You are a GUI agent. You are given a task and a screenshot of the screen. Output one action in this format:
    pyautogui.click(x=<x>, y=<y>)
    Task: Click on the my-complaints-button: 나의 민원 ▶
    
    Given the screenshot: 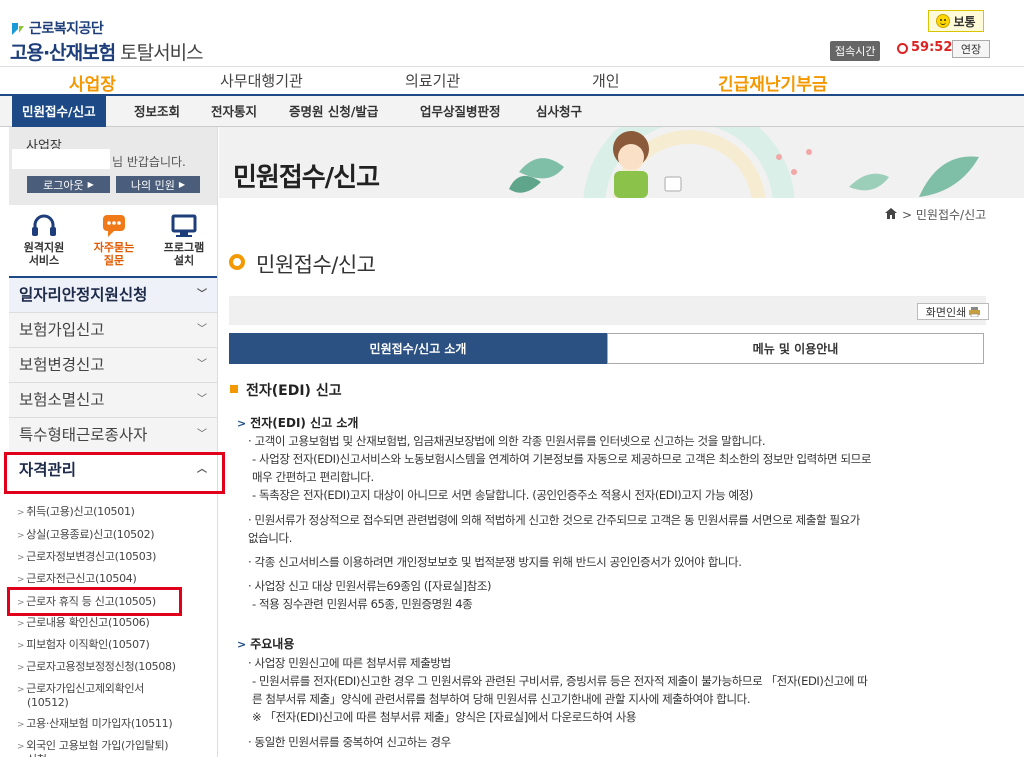 What is the action you would take?
    pyautogui.click(x=158, y=184)
    